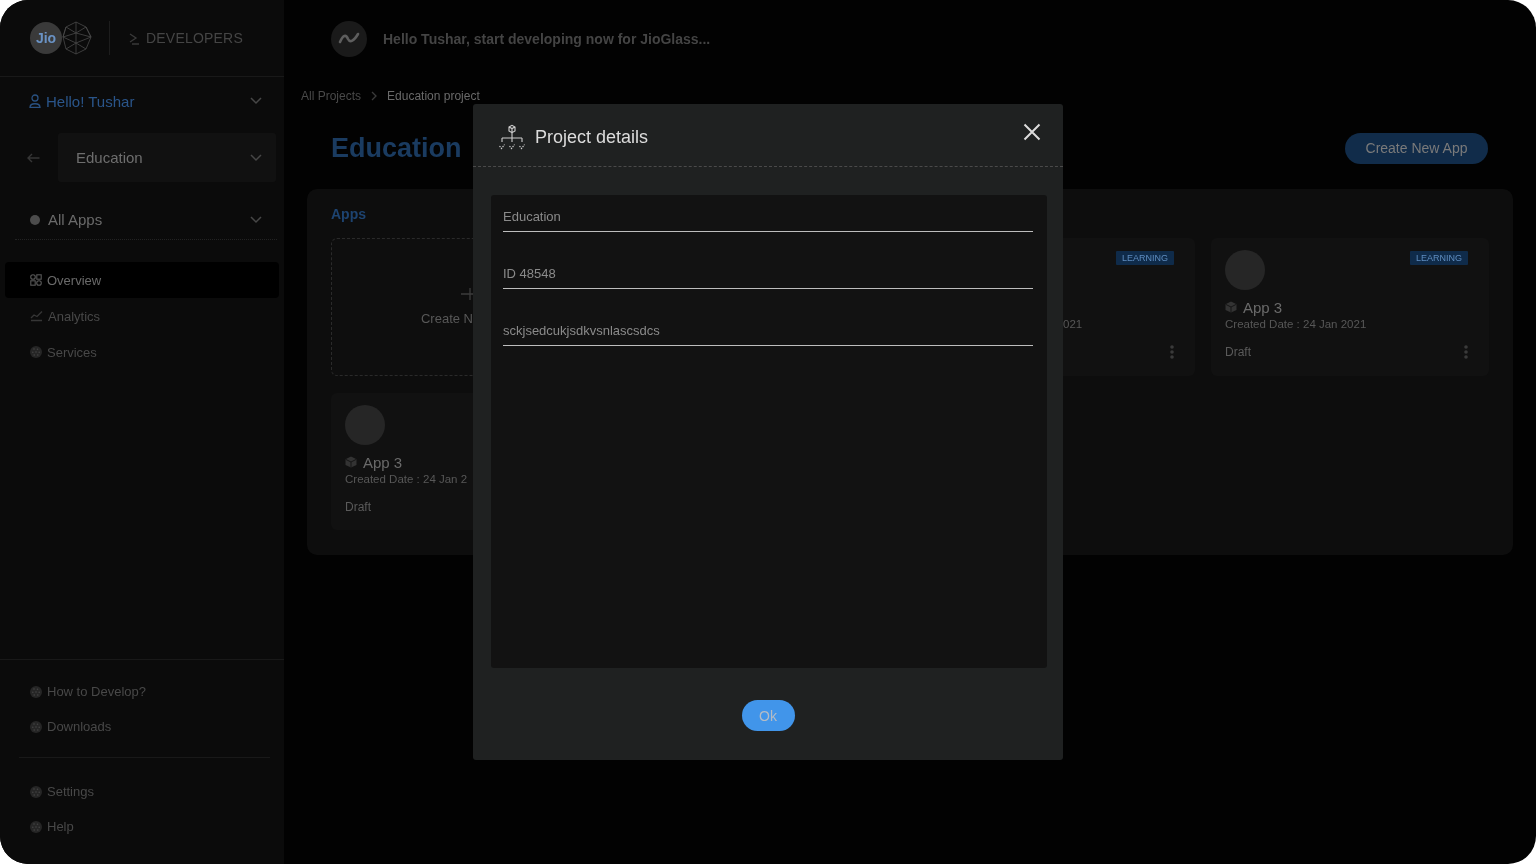  What do you see at coordinates (768, 219) in the screenshot?
I see `text-field: Education` at bounding box center [768, 219].